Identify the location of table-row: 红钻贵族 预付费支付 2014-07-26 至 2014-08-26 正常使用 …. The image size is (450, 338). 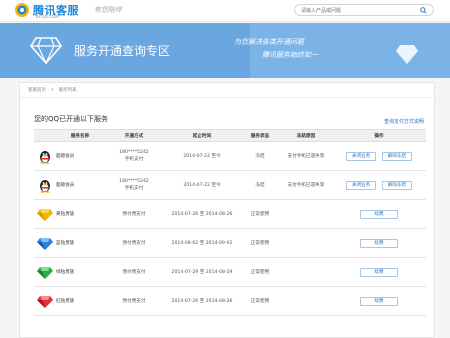
(230, 301).